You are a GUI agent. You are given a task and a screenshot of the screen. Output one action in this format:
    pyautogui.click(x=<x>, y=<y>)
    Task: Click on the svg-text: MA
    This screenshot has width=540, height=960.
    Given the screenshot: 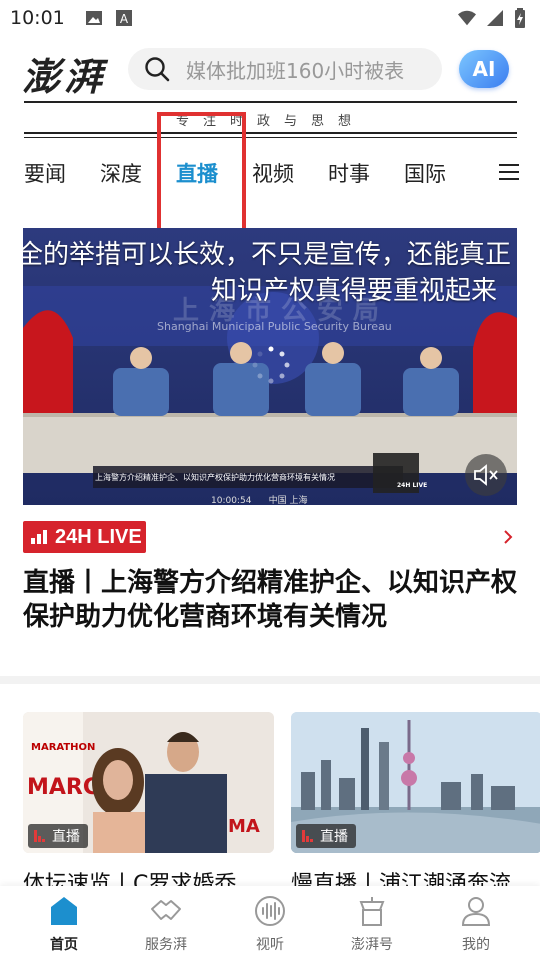 What is the action you would take?
    pyautogui.click(x=244, y=826)
    